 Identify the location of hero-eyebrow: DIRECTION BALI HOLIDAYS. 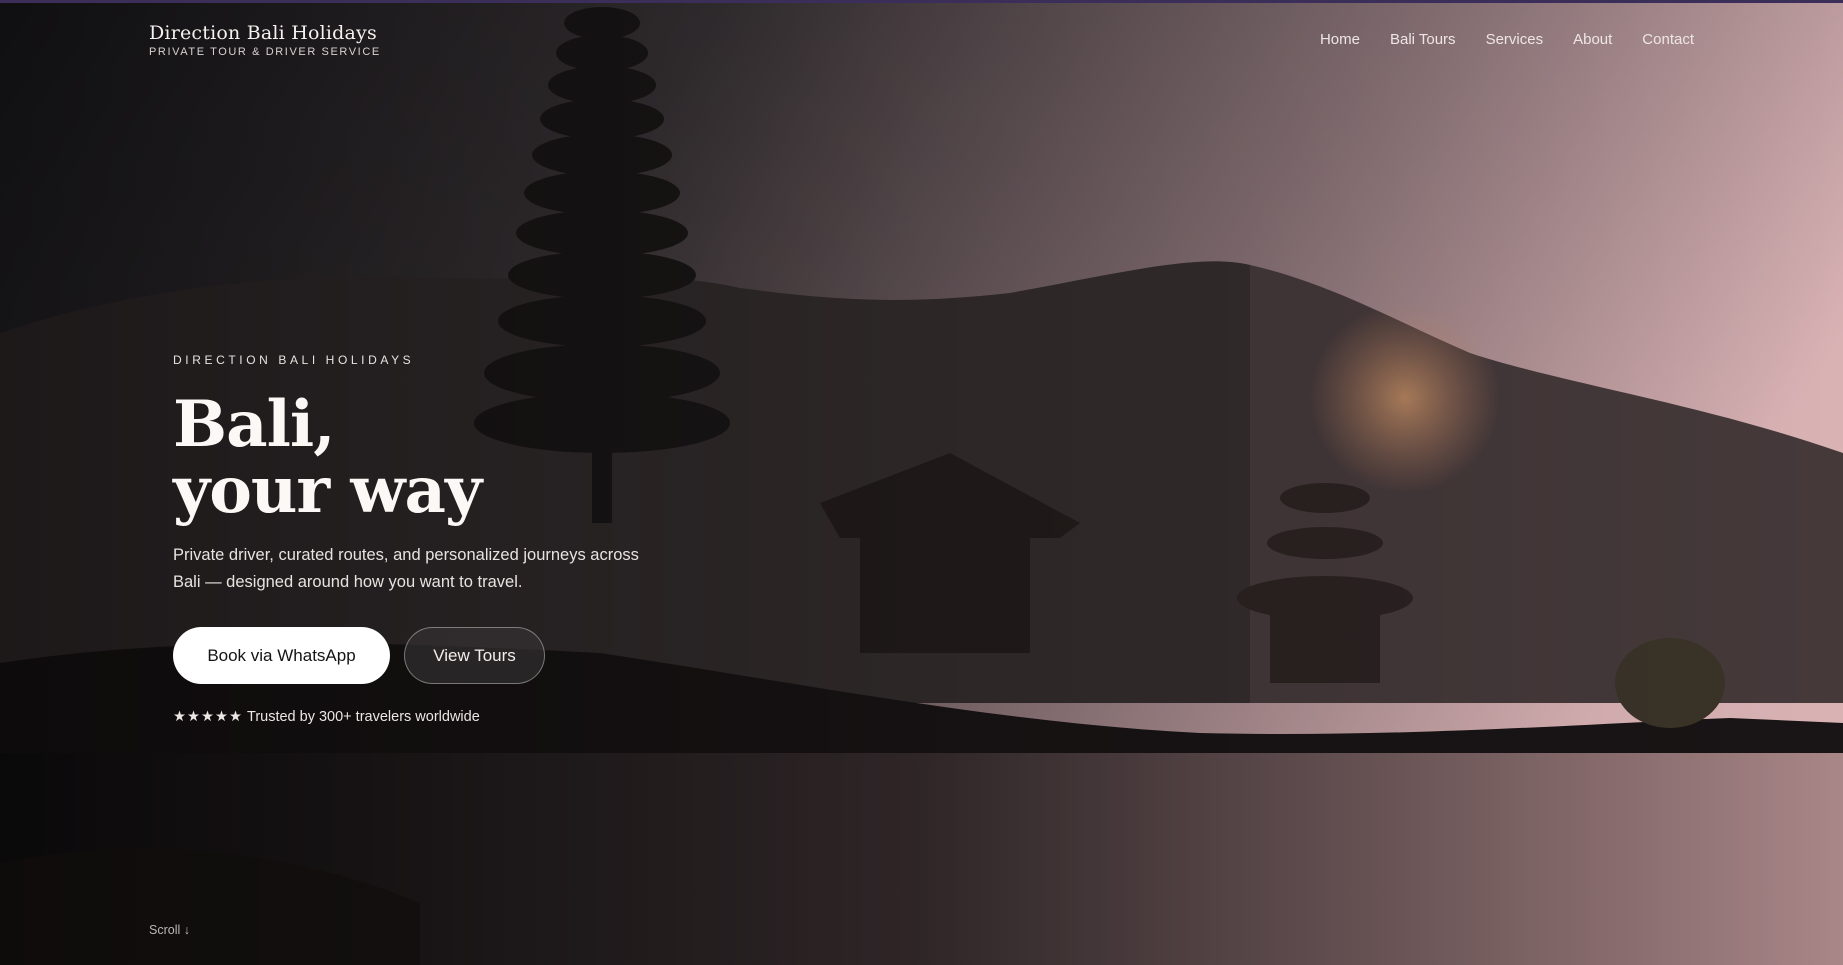
(294, 360).